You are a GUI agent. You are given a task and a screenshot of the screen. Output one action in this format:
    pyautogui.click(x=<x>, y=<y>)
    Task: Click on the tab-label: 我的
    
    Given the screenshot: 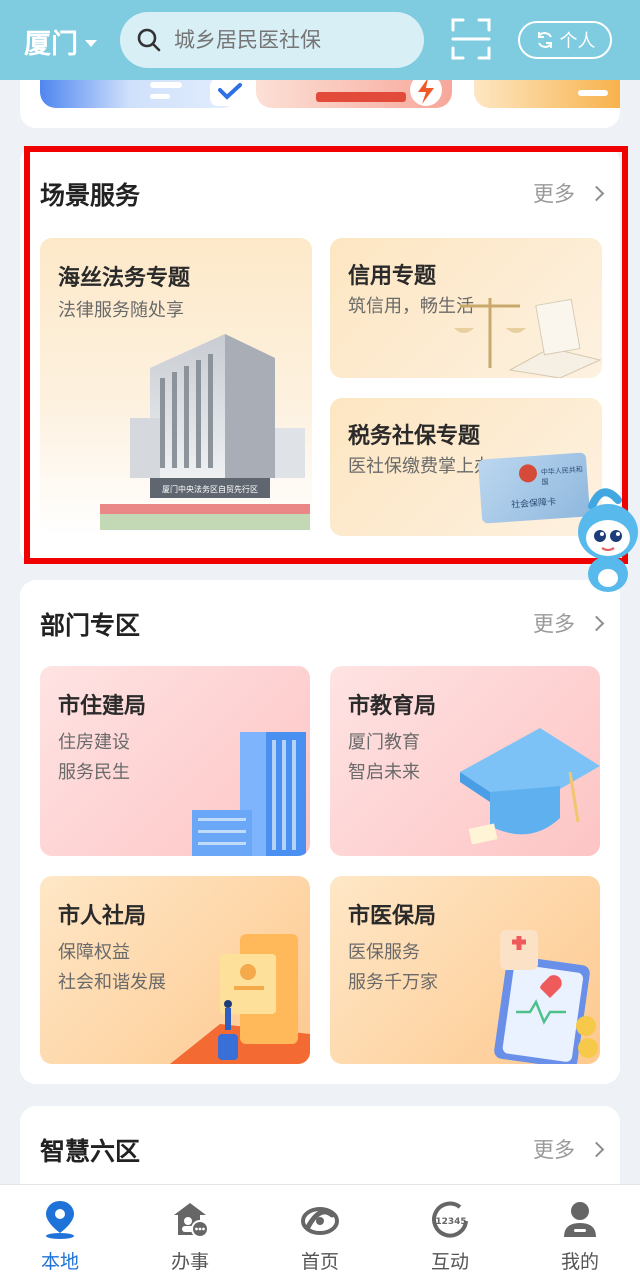 What is the action you would take?
    pyautogui.click(x=579, y=1262)
    